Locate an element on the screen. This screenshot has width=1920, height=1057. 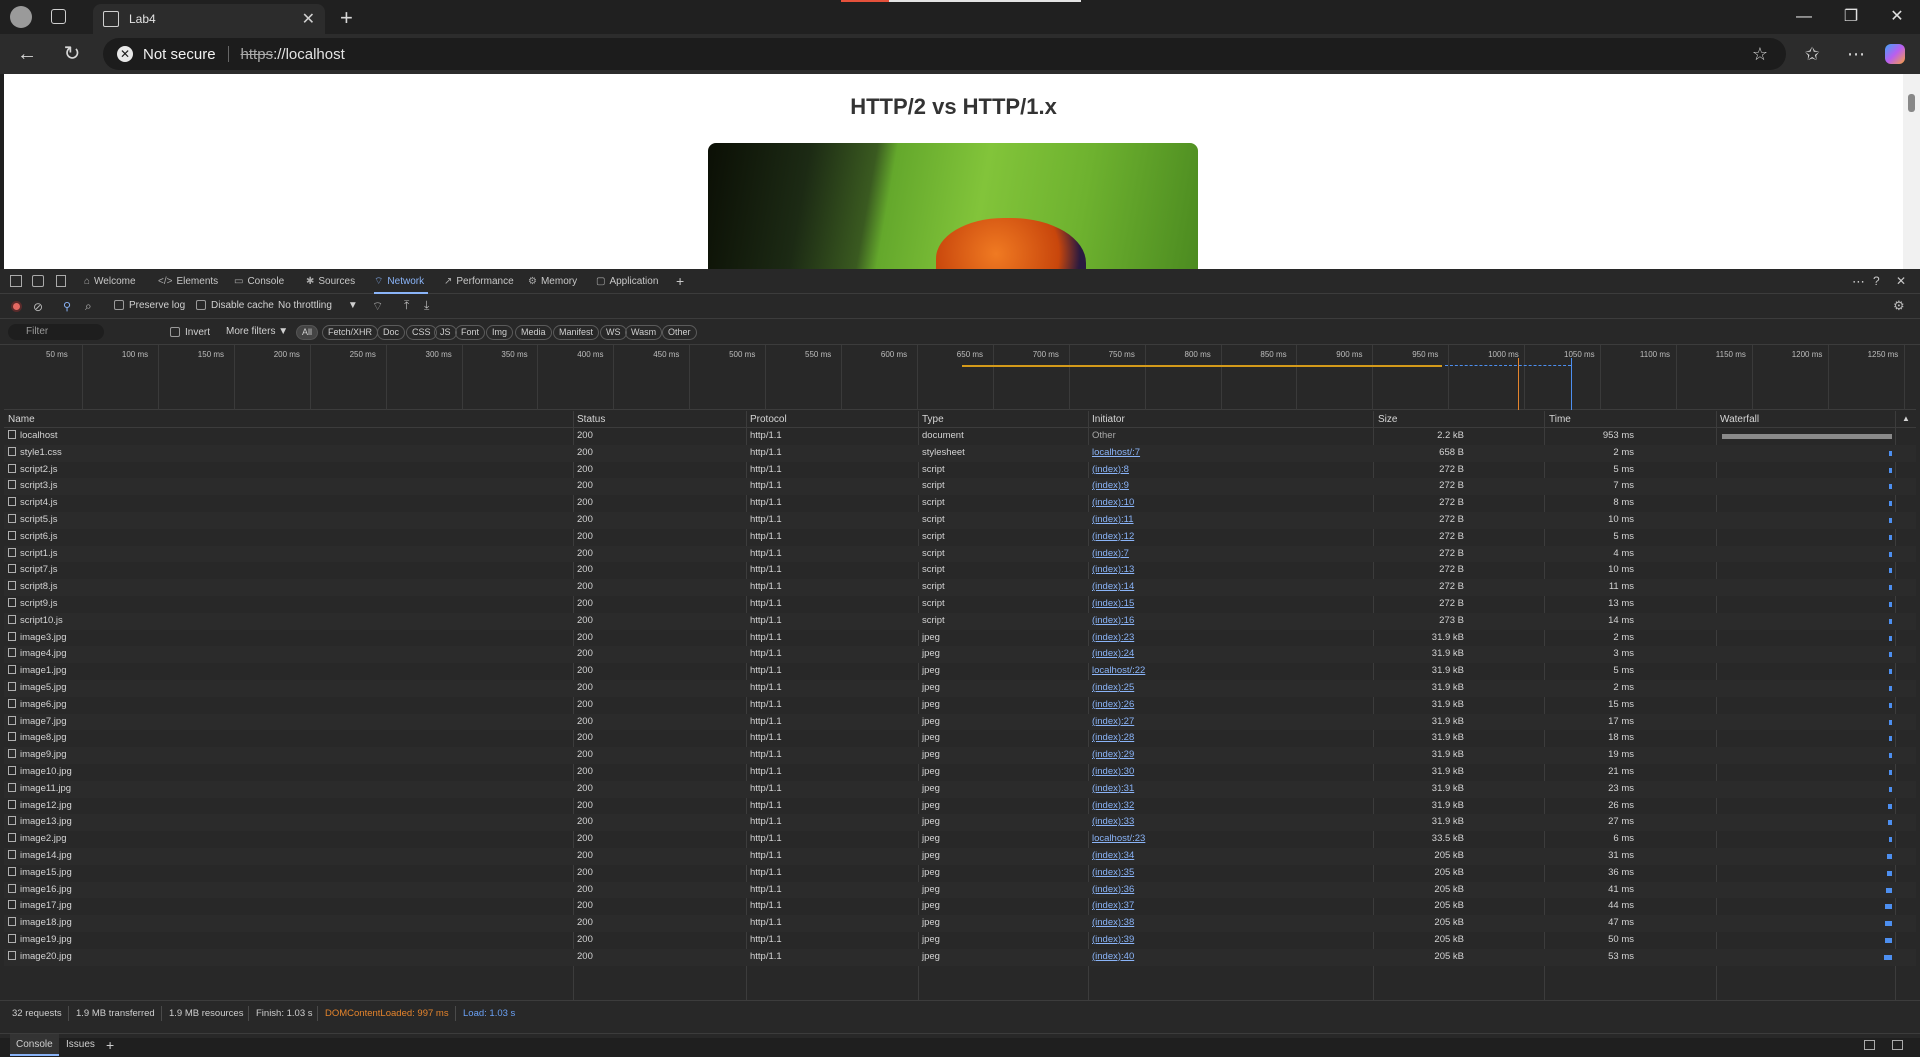
tab-elements: </> Elements is located at coordinates (188, 281).